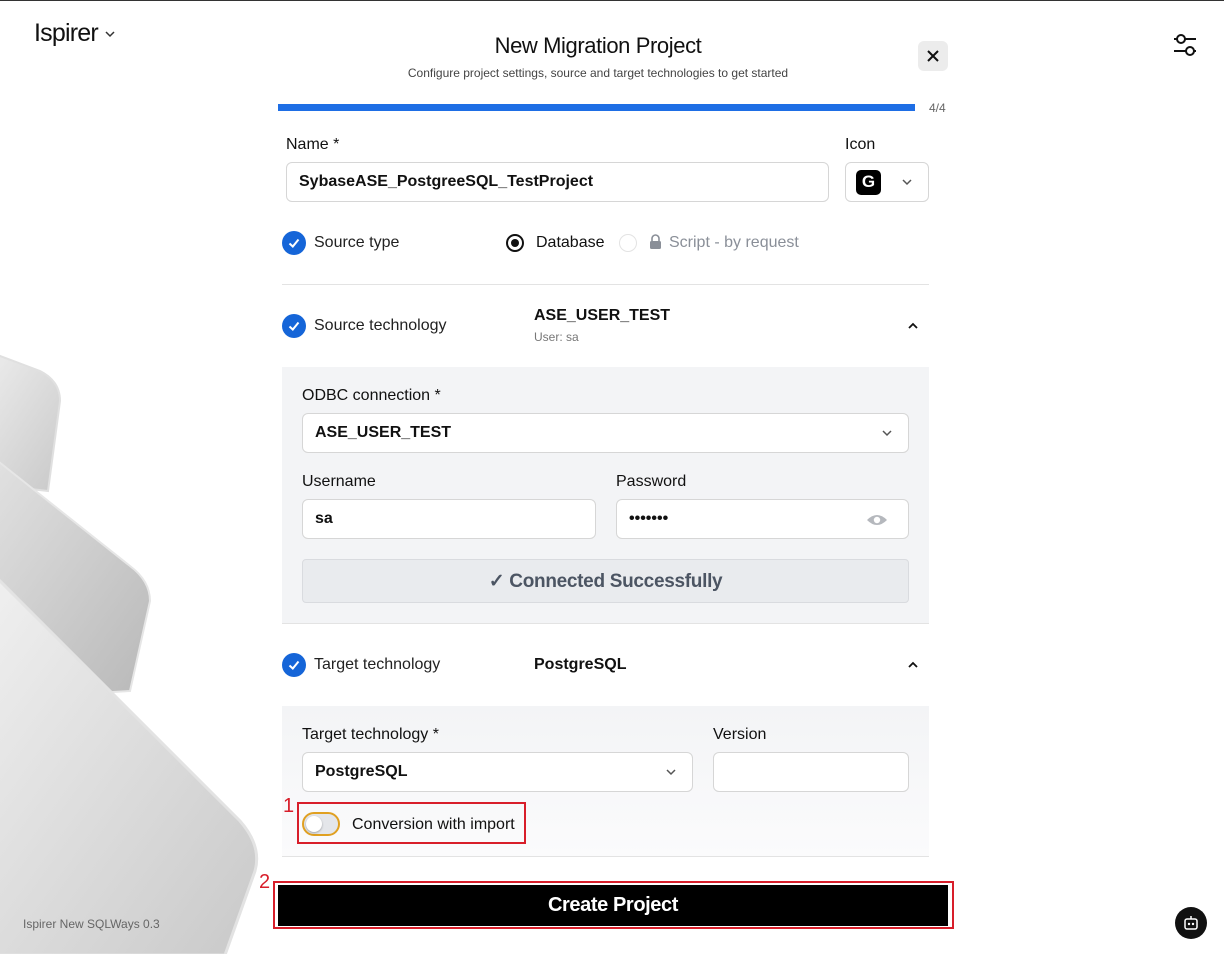  I want to click on eye-icon, so click(877, 520).